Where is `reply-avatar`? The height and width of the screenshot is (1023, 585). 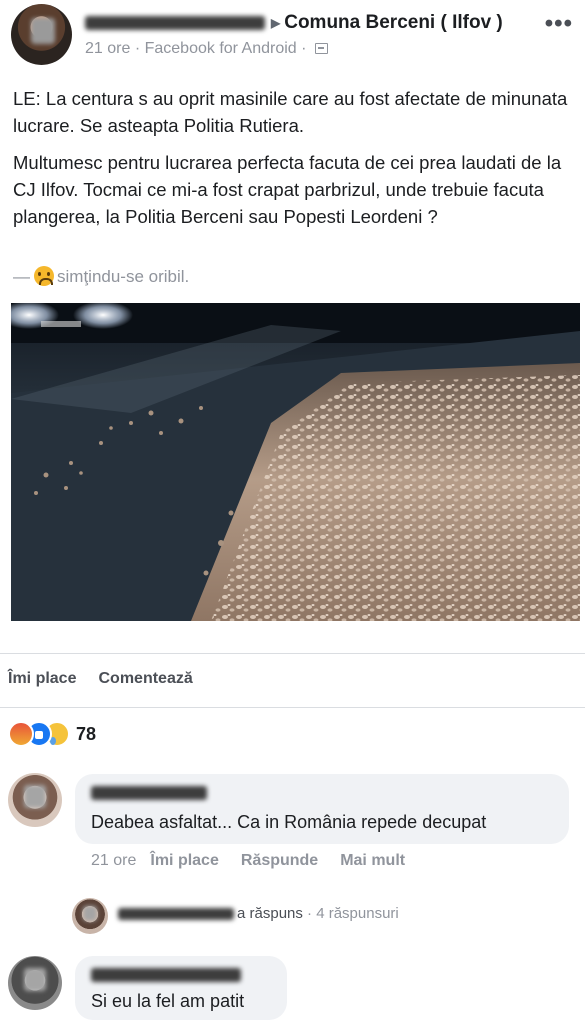 reply-avatar is located at coordinates (90, 916).